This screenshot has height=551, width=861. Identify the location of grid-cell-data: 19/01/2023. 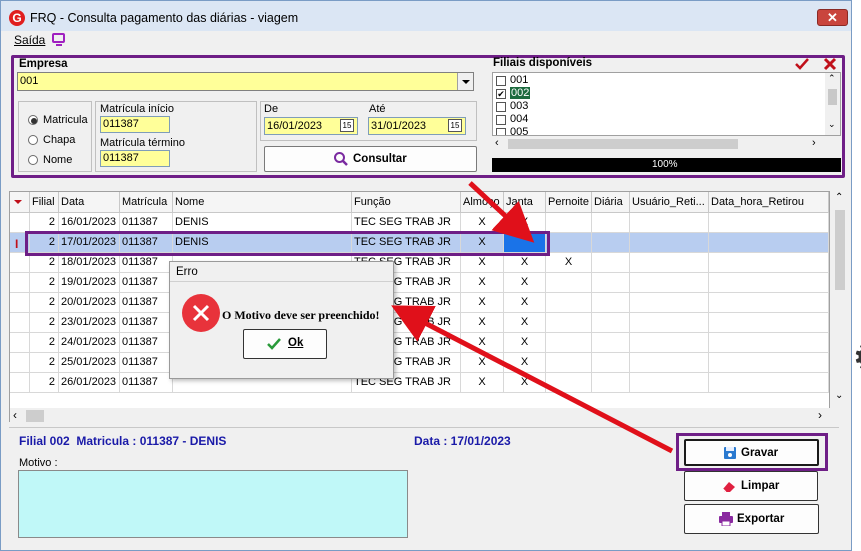
(89, 283).